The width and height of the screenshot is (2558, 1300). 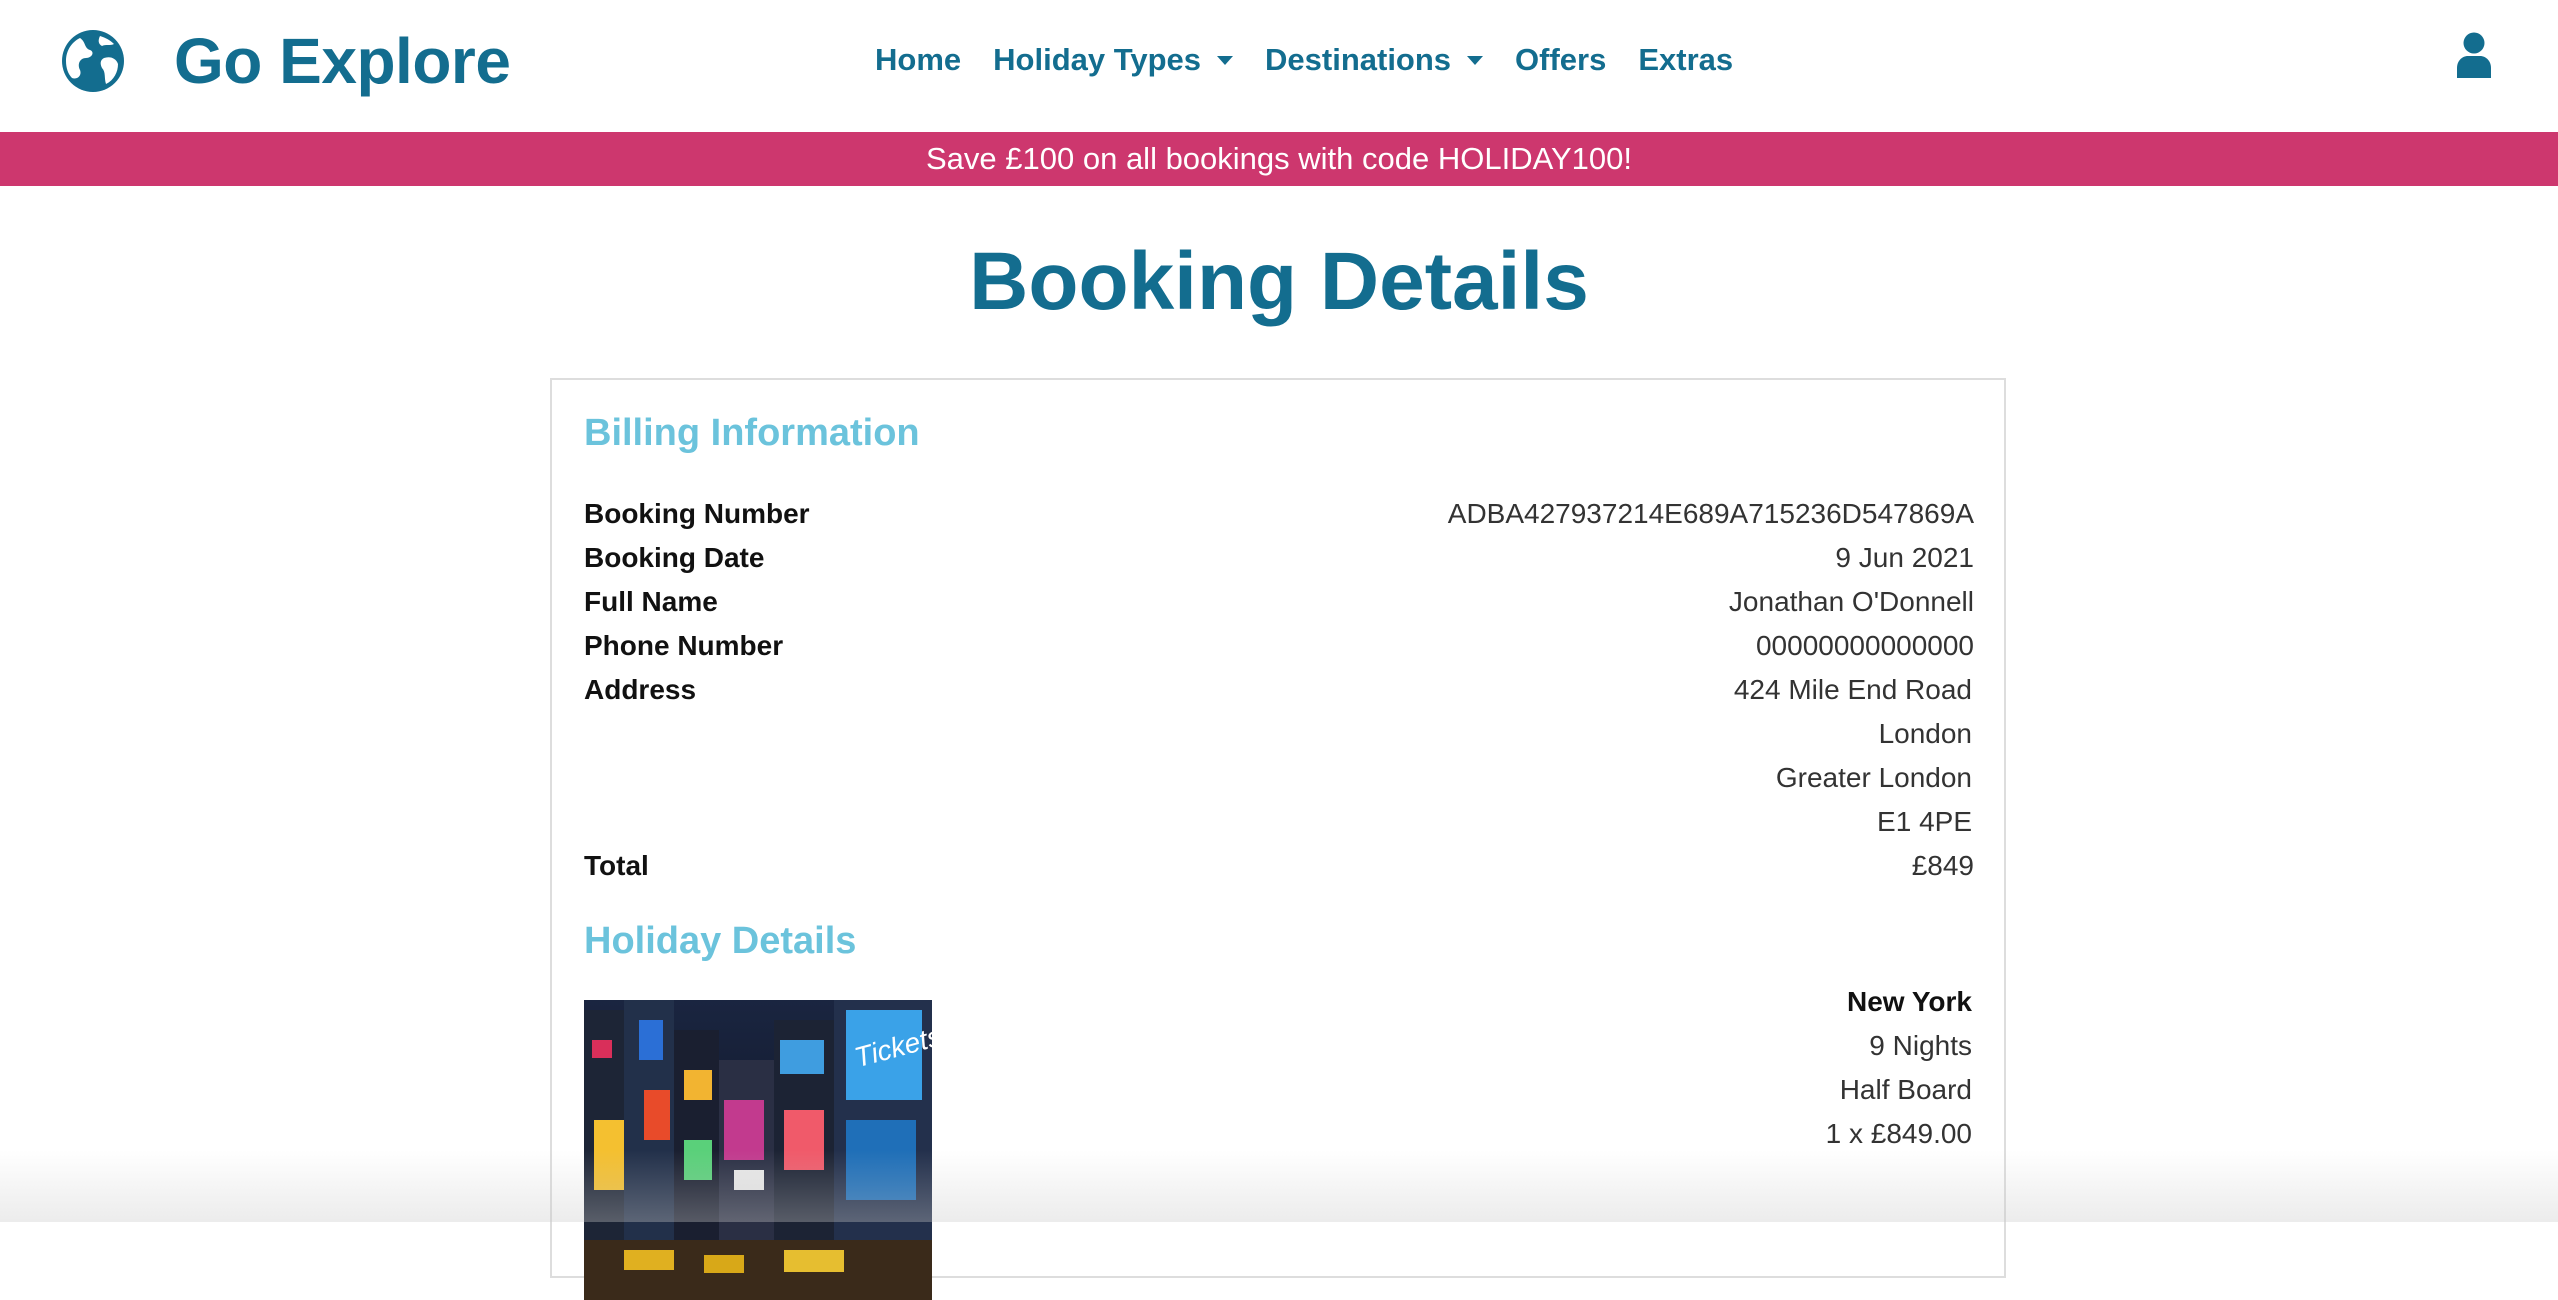 I want to click on full-name-label: Full Name, so click(x=651, y=601).